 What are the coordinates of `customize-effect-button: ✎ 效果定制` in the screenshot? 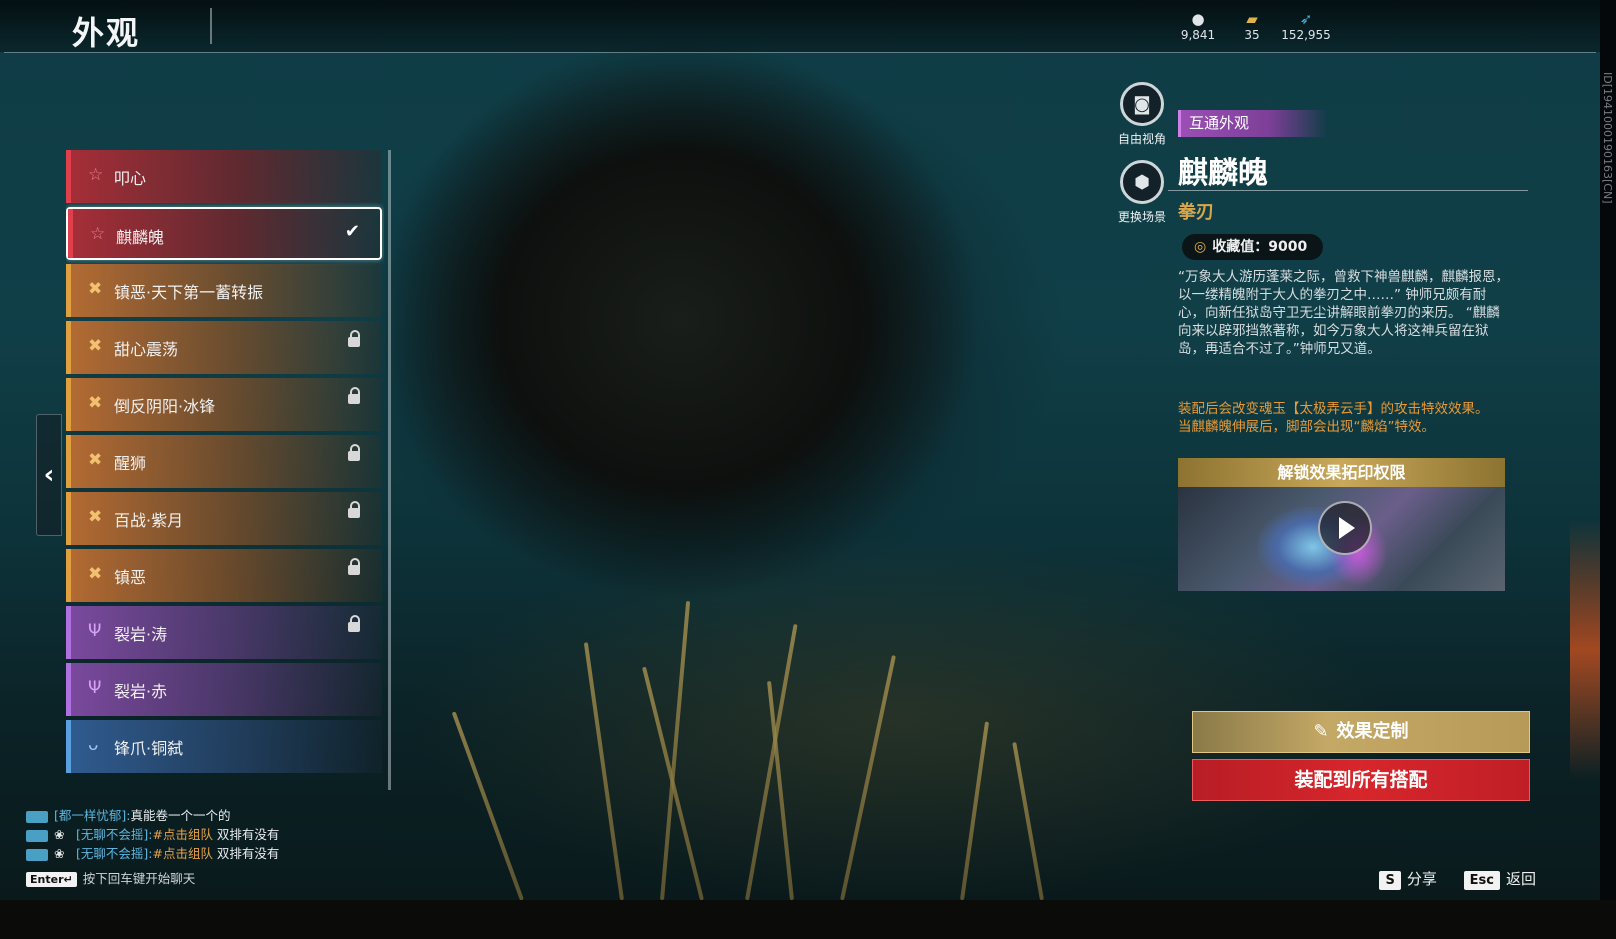 It's located at (1361, 732).